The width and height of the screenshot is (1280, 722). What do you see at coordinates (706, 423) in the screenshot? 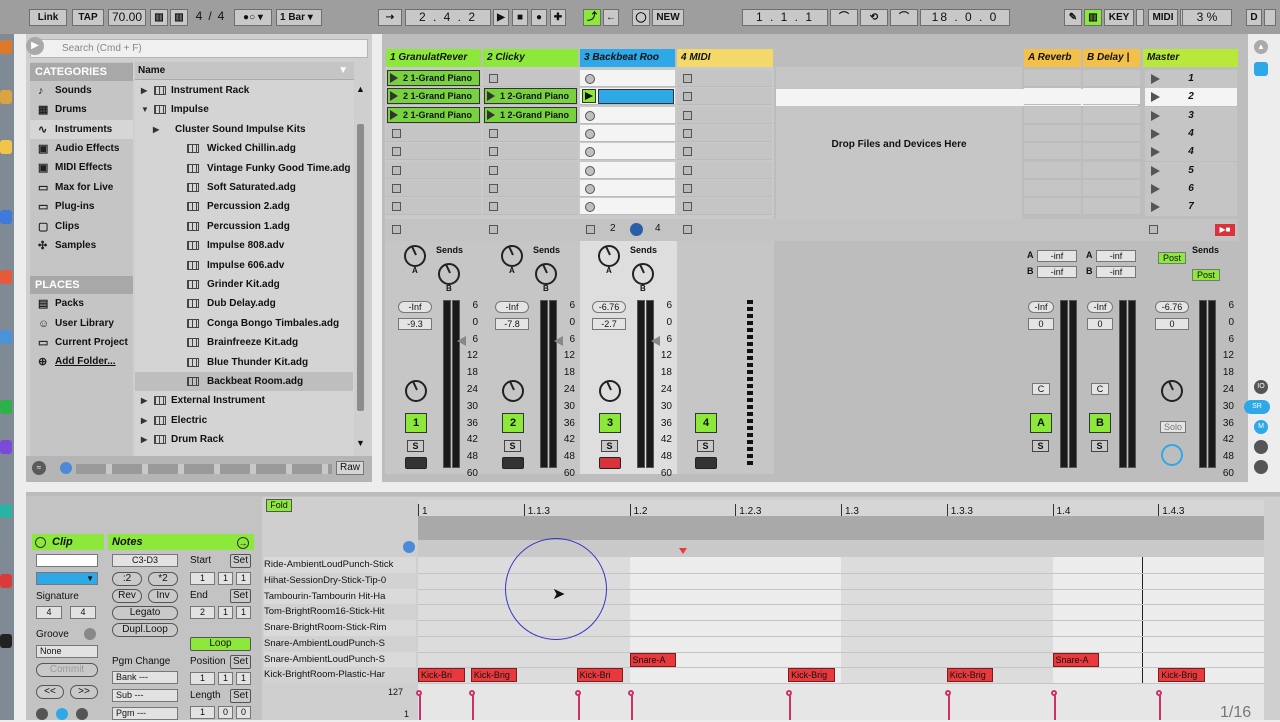
I see `track-activator-button: 4` at bounding box center [706, 423].